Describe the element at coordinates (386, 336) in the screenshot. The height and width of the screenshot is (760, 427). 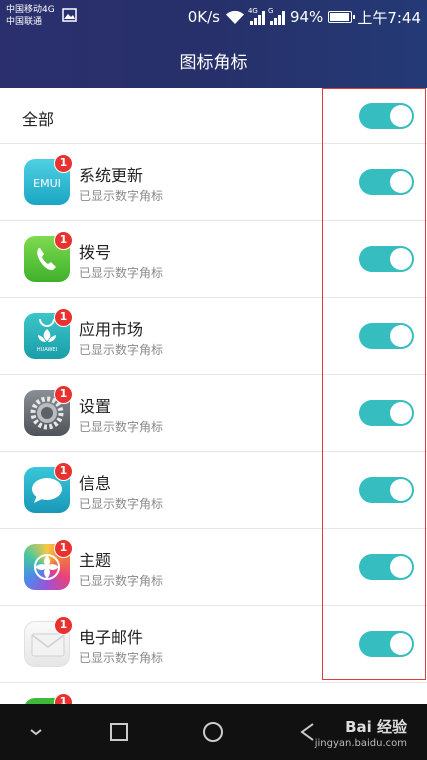
I see `badge-toggle-app-market` at that location.